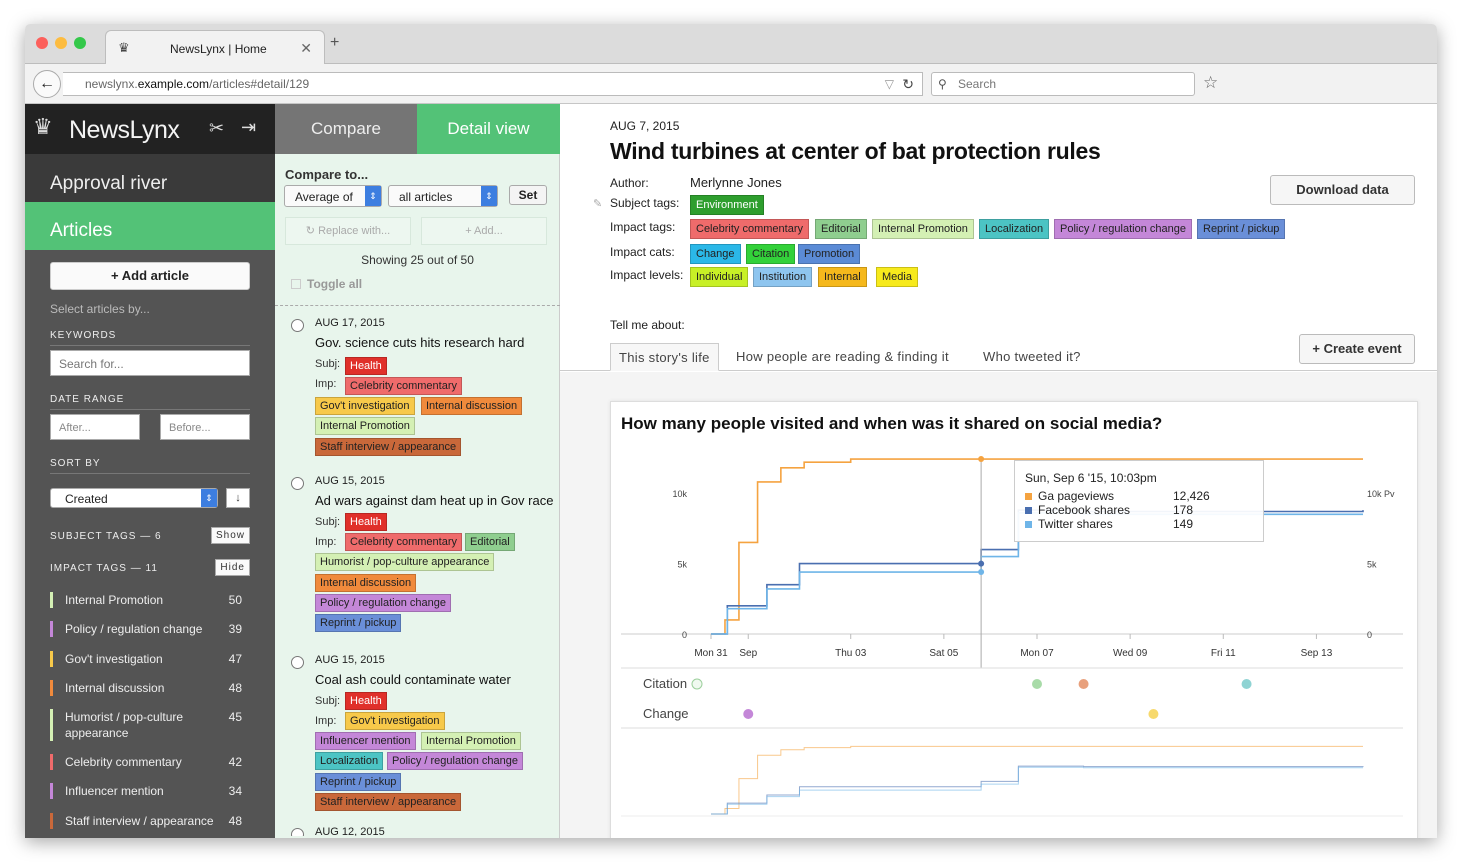 The image size is (1462, 866). What do you see at coordinates (150, 791) in the screenshot?
I see `impact-tag-facet: Influencer mention 34` at bounding box center [150, 791].